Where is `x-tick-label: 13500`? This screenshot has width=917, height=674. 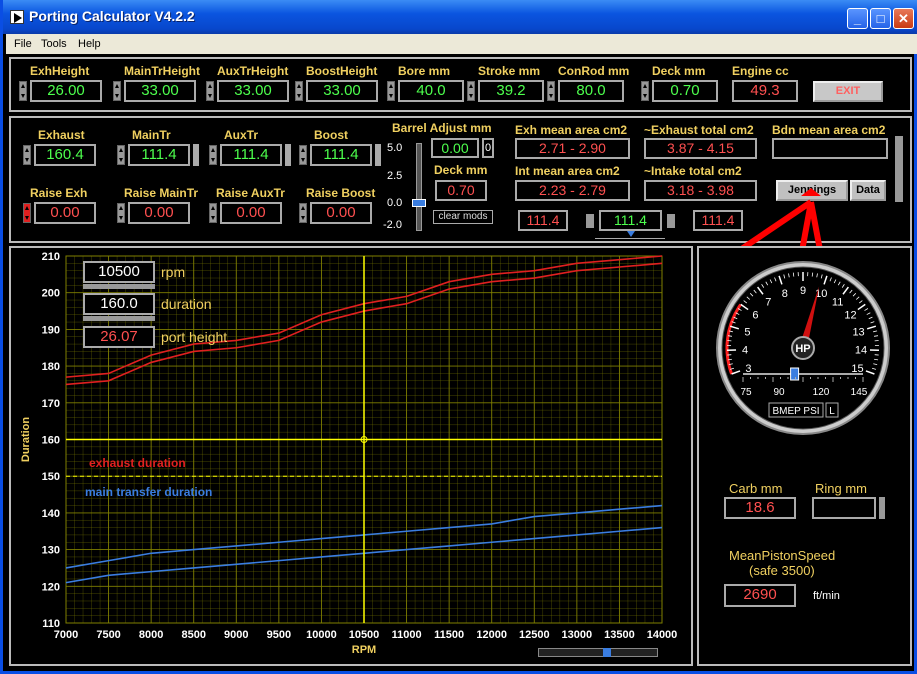
x-tick-label: 13500 is located at coordinates (619, 635).